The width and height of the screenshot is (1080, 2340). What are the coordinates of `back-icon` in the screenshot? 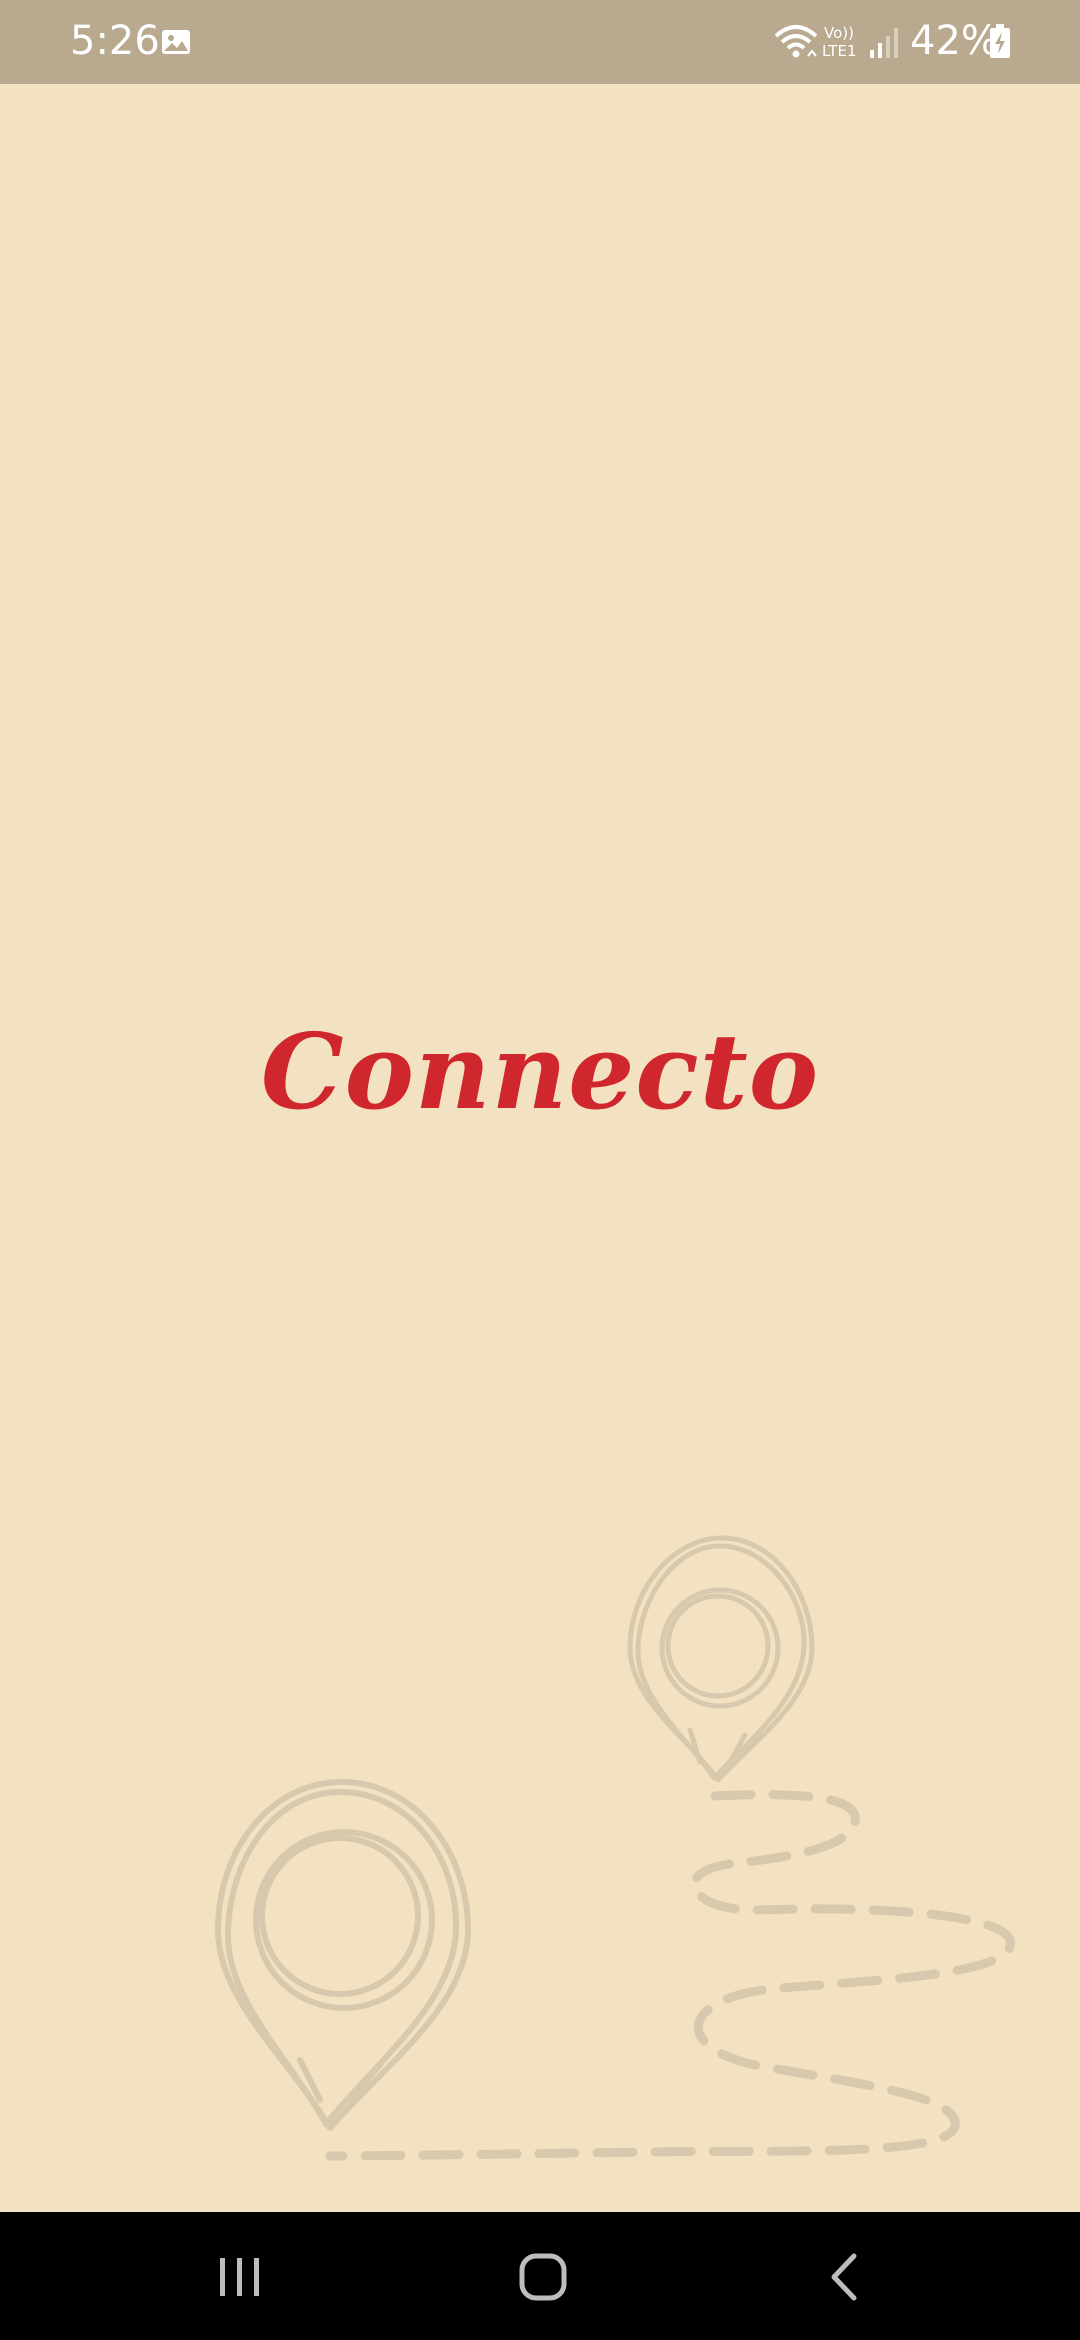 It's located at (844, 2276).